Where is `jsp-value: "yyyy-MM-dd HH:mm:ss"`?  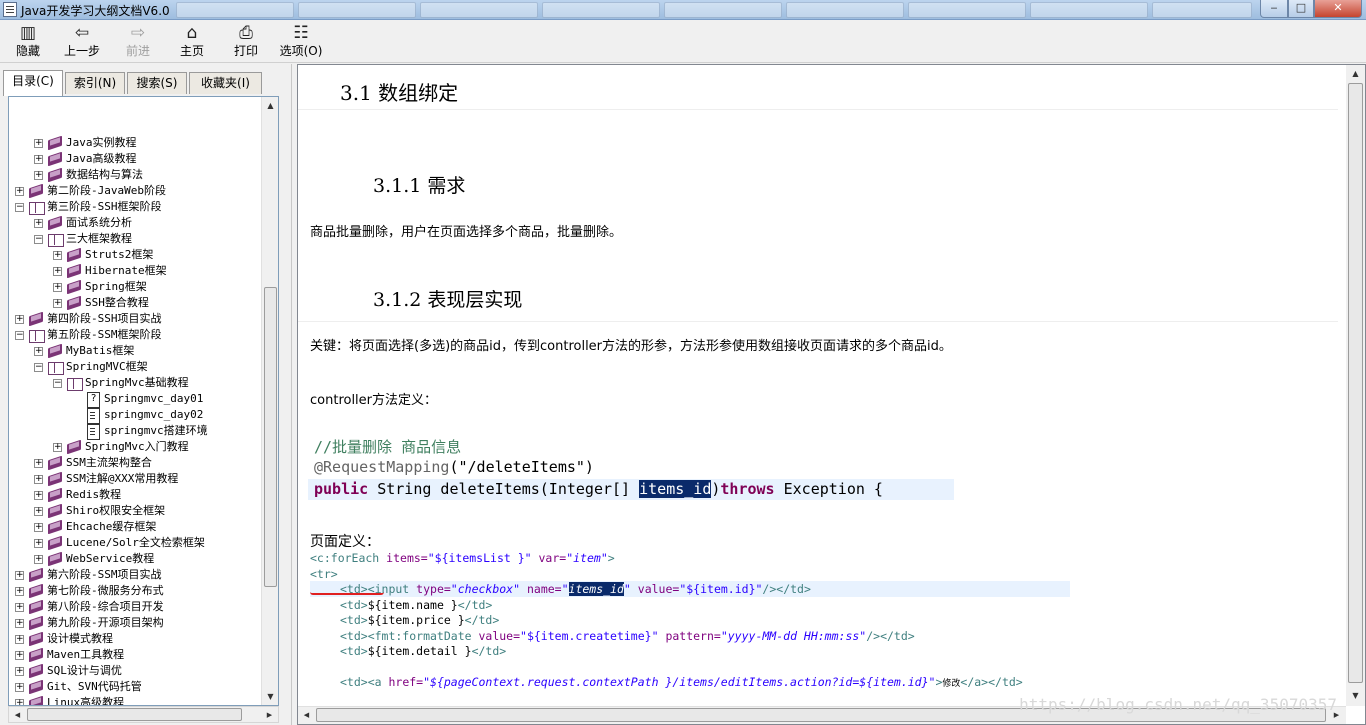 jsp-value: "yyyy-MM-dd HH:mm:ss" is located at coordinates (793, 636).